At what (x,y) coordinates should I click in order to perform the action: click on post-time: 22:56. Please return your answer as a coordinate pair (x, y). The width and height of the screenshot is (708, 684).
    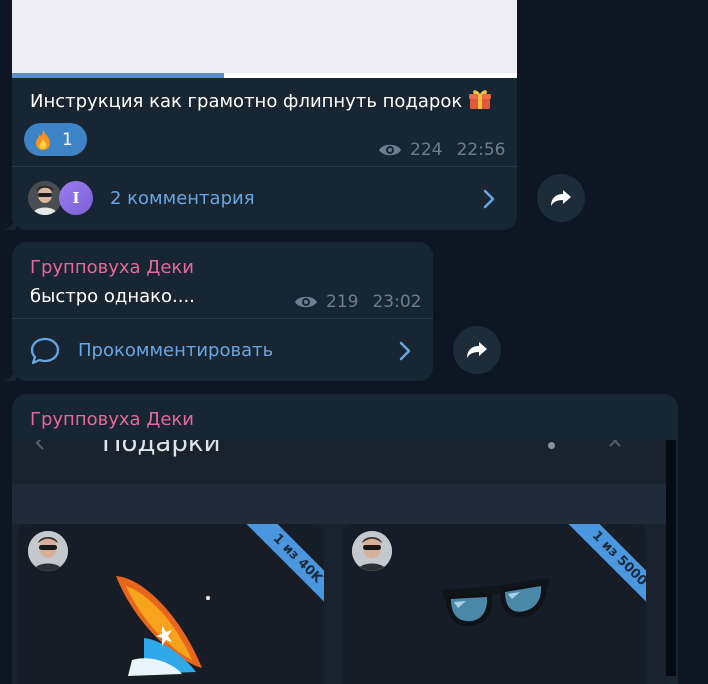
    Looking at the image, I should click on (481, 150).